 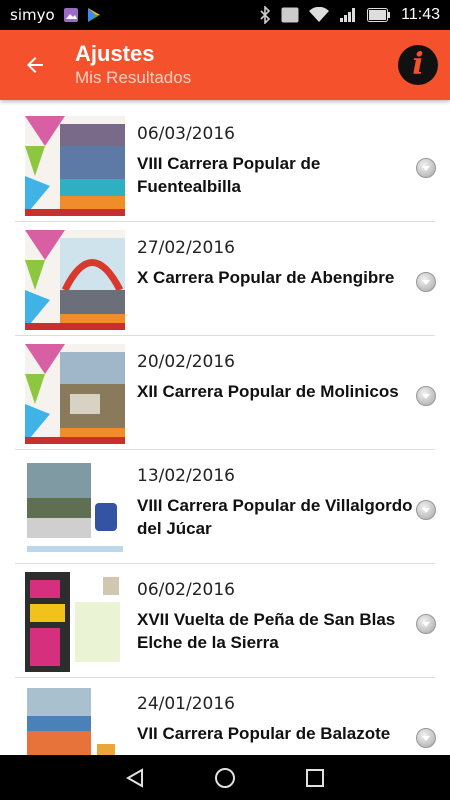 What do you see at coordinates (268, 391) in the screenshot?
I see `race-name: XII Carrera Popular de Molinicos` at bounding box center [268, 391].